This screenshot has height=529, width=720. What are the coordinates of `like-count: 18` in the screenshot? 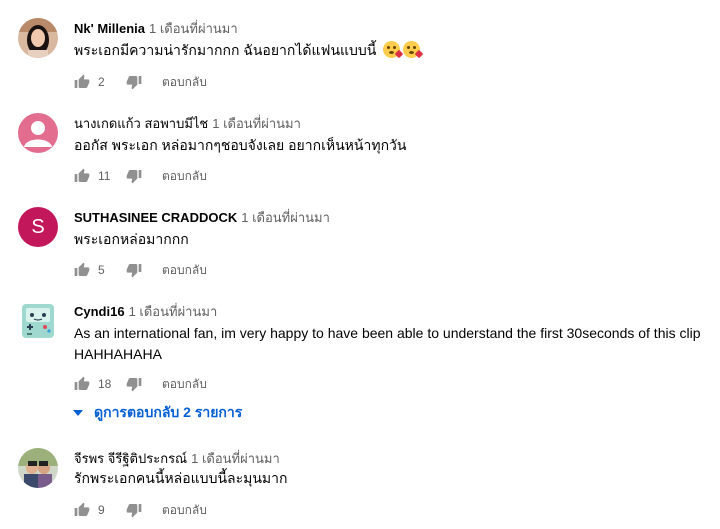 It's located at (105, 384).